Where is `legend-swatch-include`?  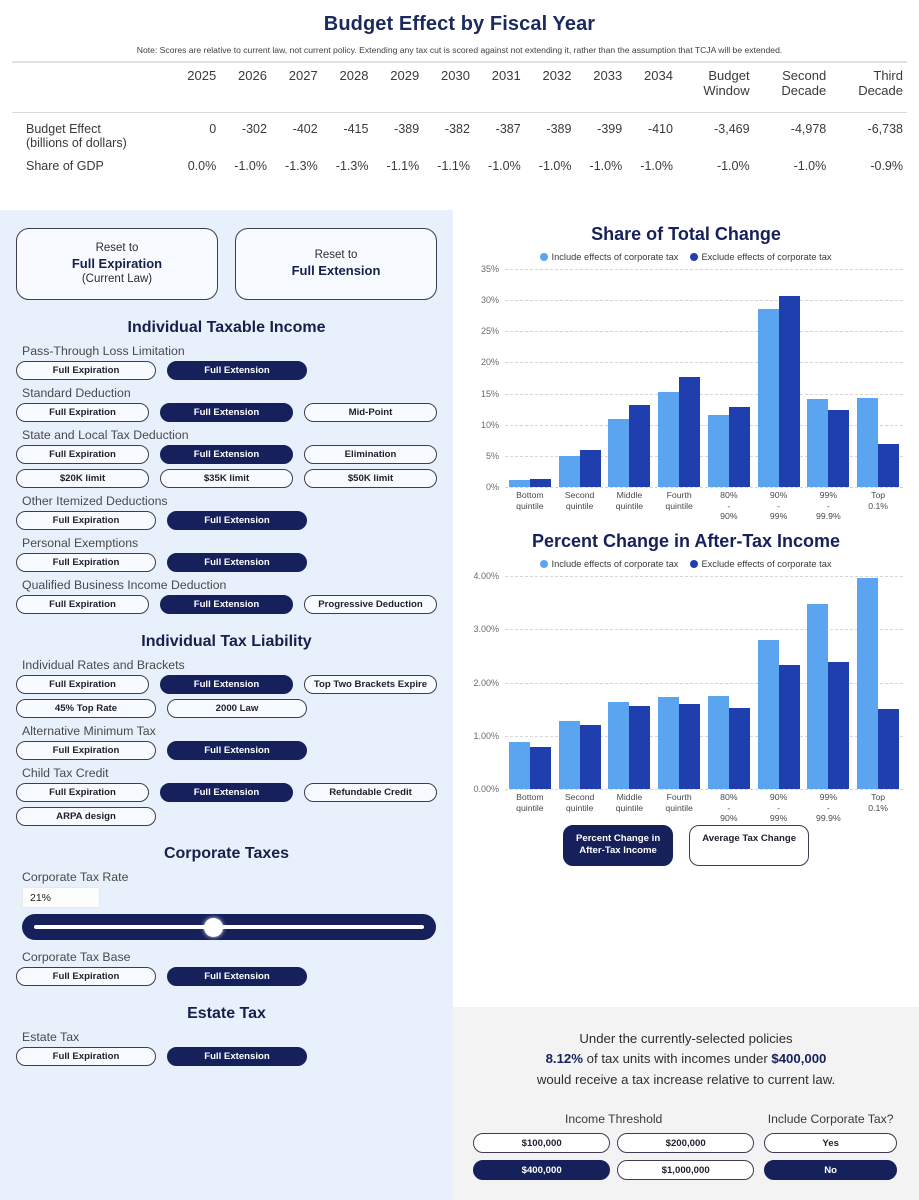
legend-swatch-include is located at coordinates (544, 564).